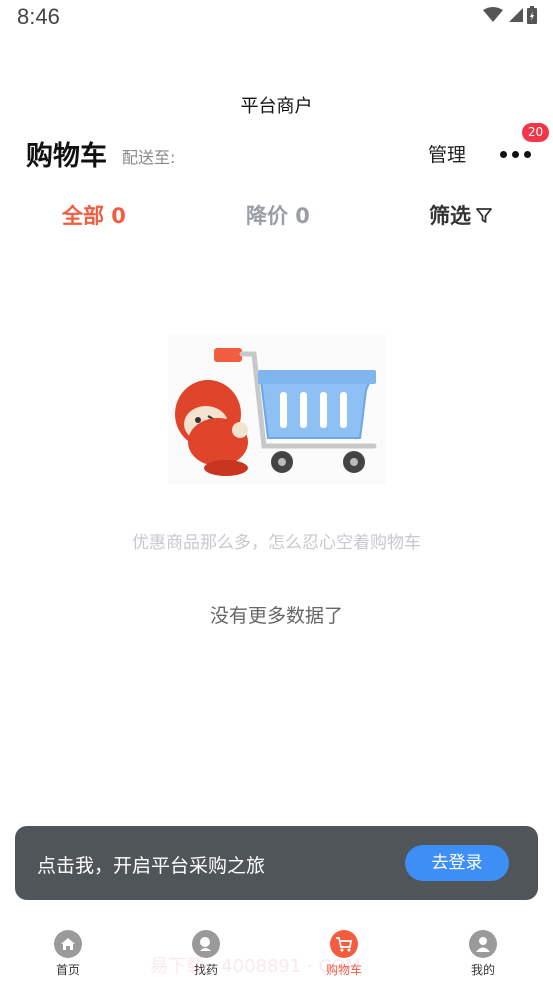 The image size is (553, 984). What do you see at coordinates (66, 156) in the screenshot?
I see `cart-title: 购物车` at bounding box center [66, 156].